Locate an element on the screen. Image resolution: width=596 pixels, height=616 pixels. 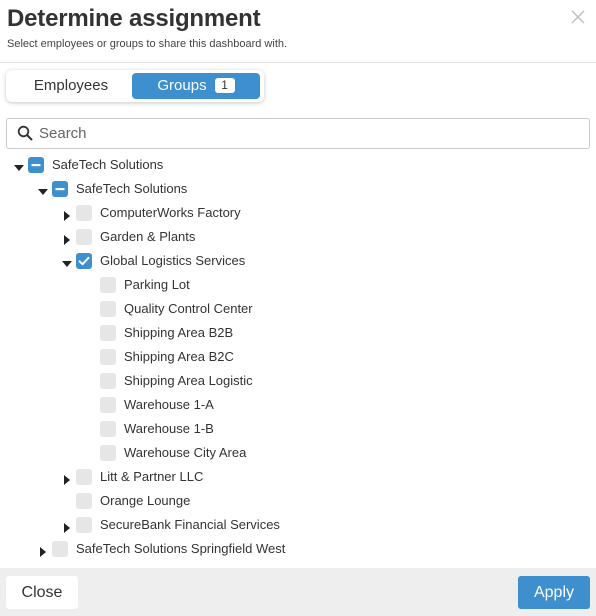
tree-row: Quality Control Center is located at coordinates (298, 309).